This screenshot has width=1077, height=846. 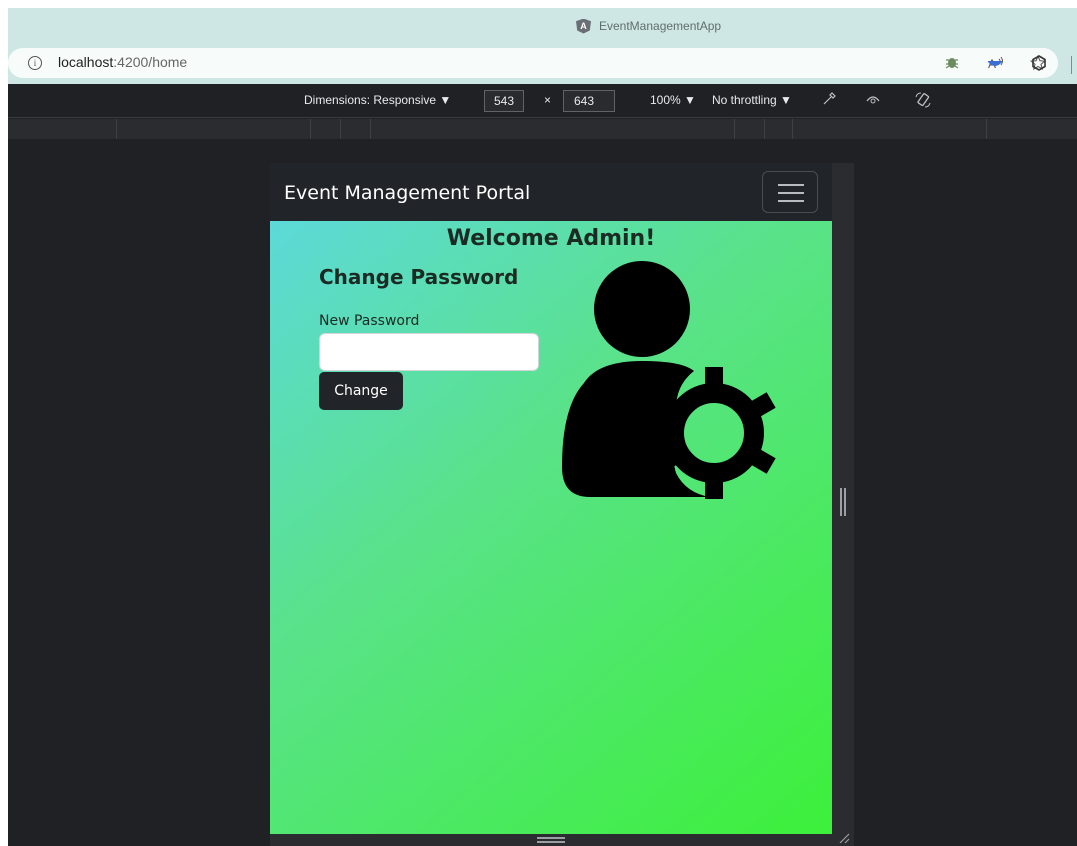 I want to click on new-password-input, so click(x=429, y=352).